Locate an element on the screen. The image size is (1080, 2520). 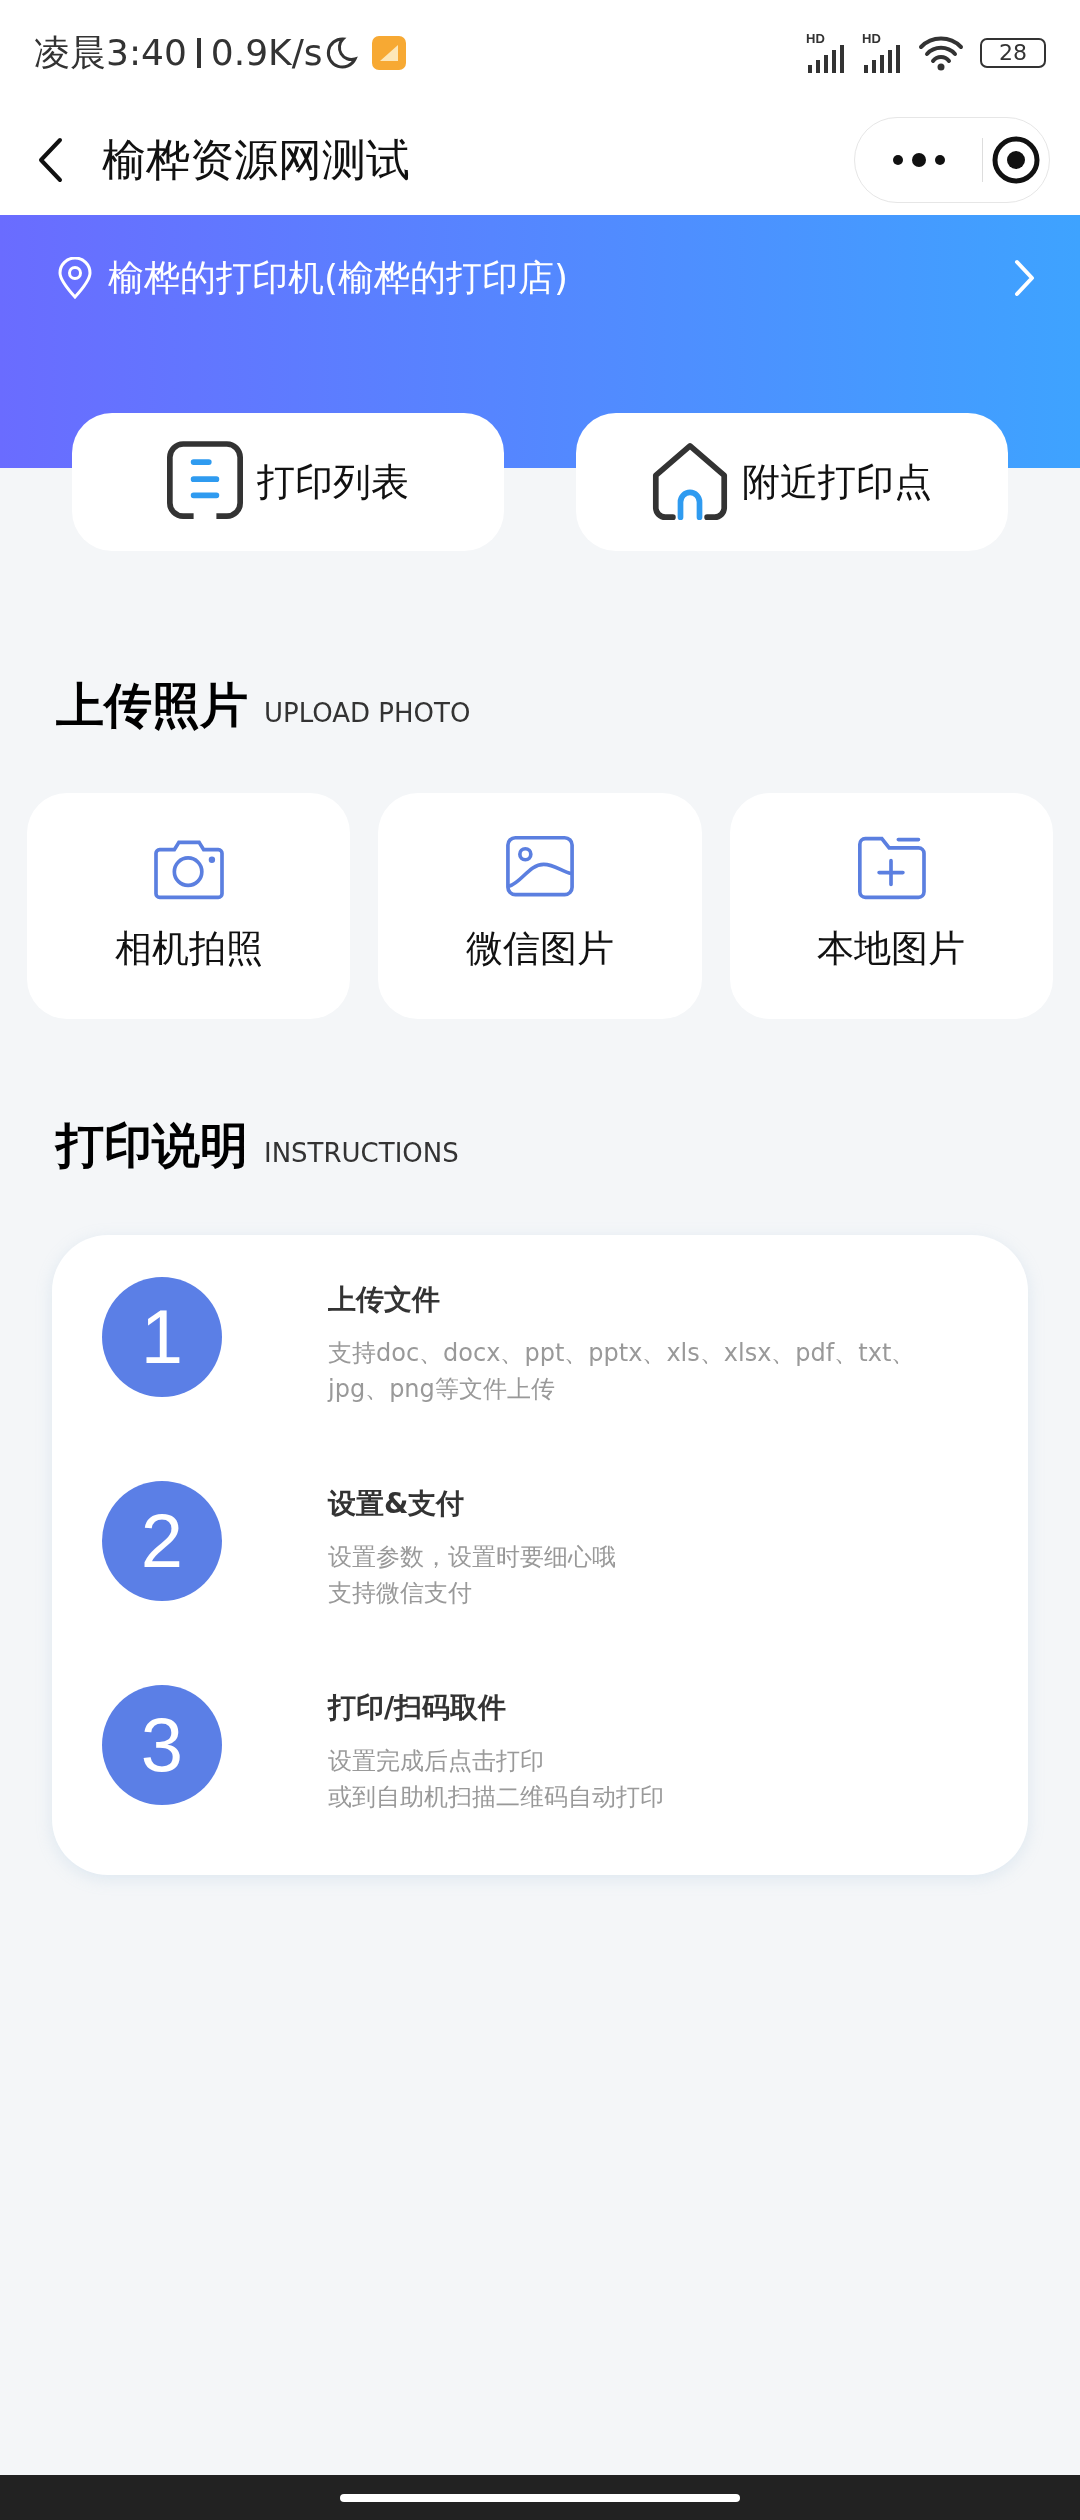
step-title: 设置&支付 is located at coordinates (397, 1504).